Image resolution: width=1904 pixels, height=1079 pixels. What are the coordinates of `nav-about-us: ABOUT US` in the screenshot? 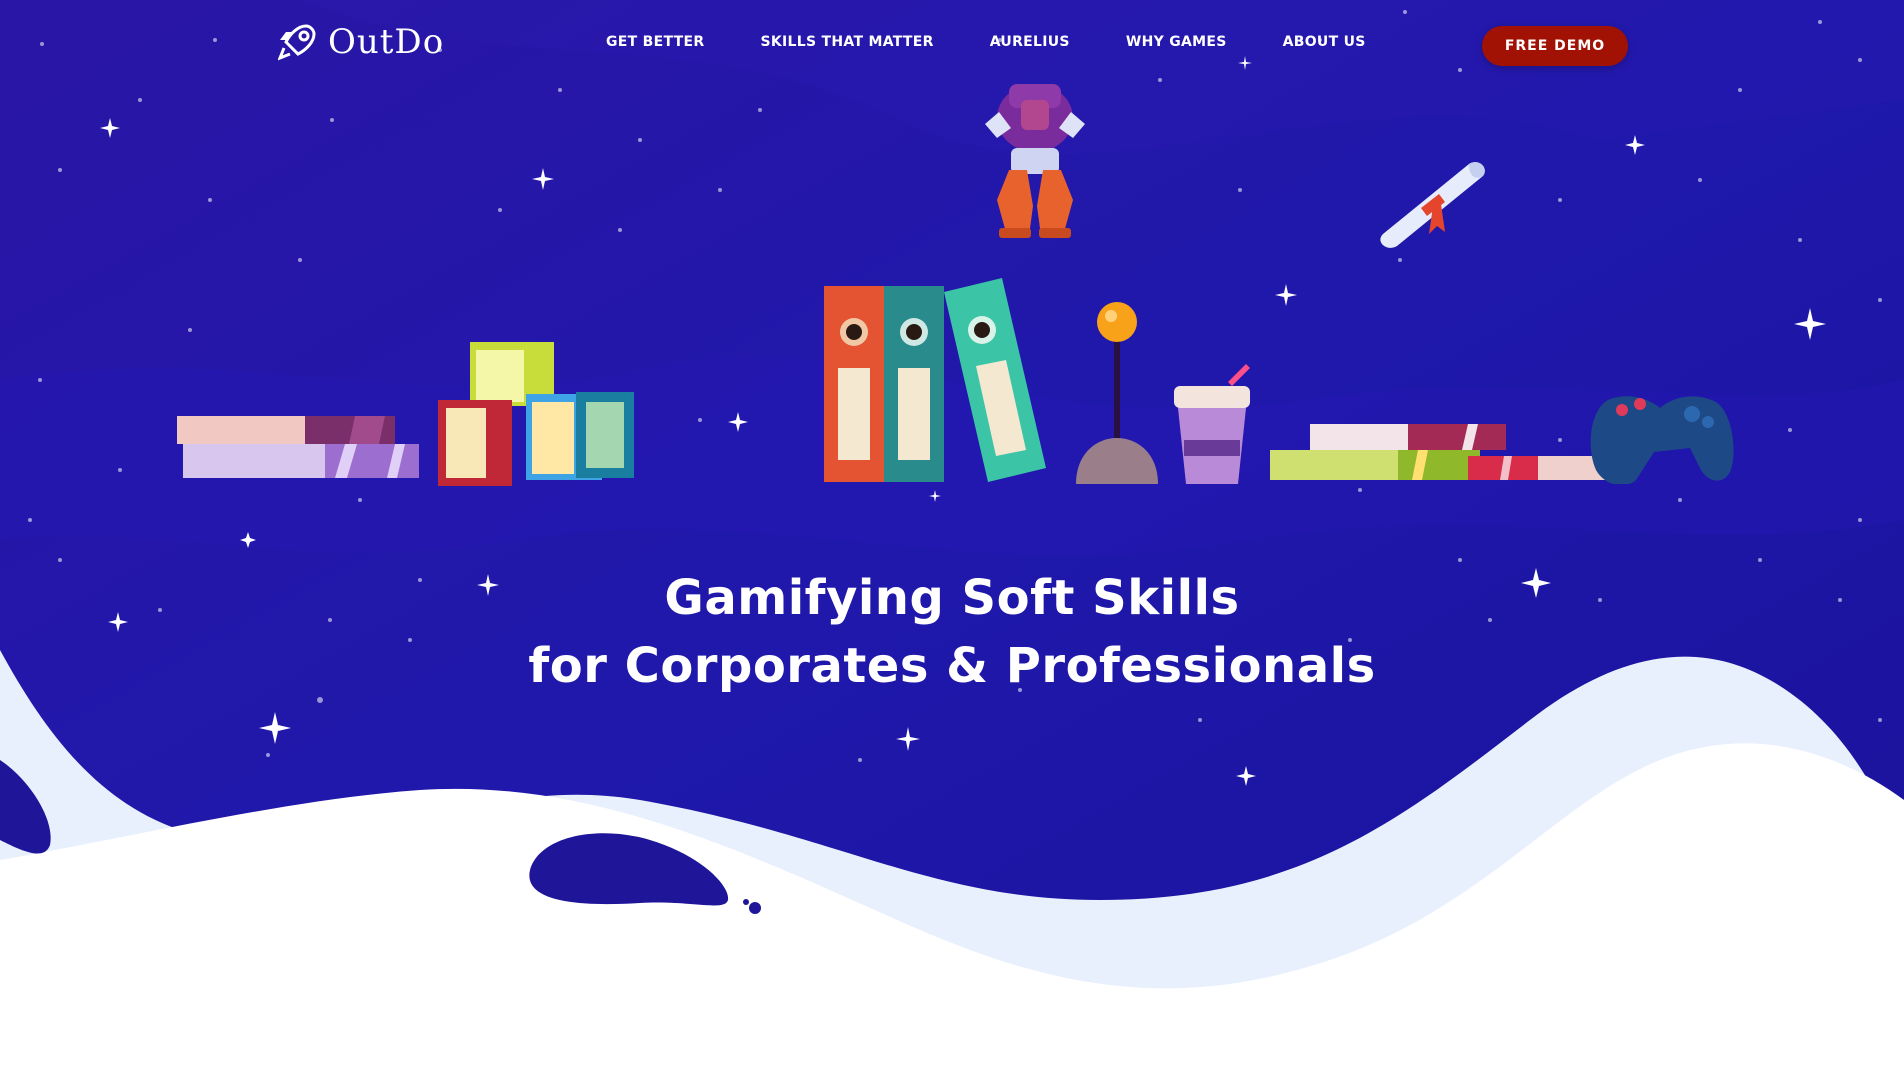 It's located at (1324, 42).